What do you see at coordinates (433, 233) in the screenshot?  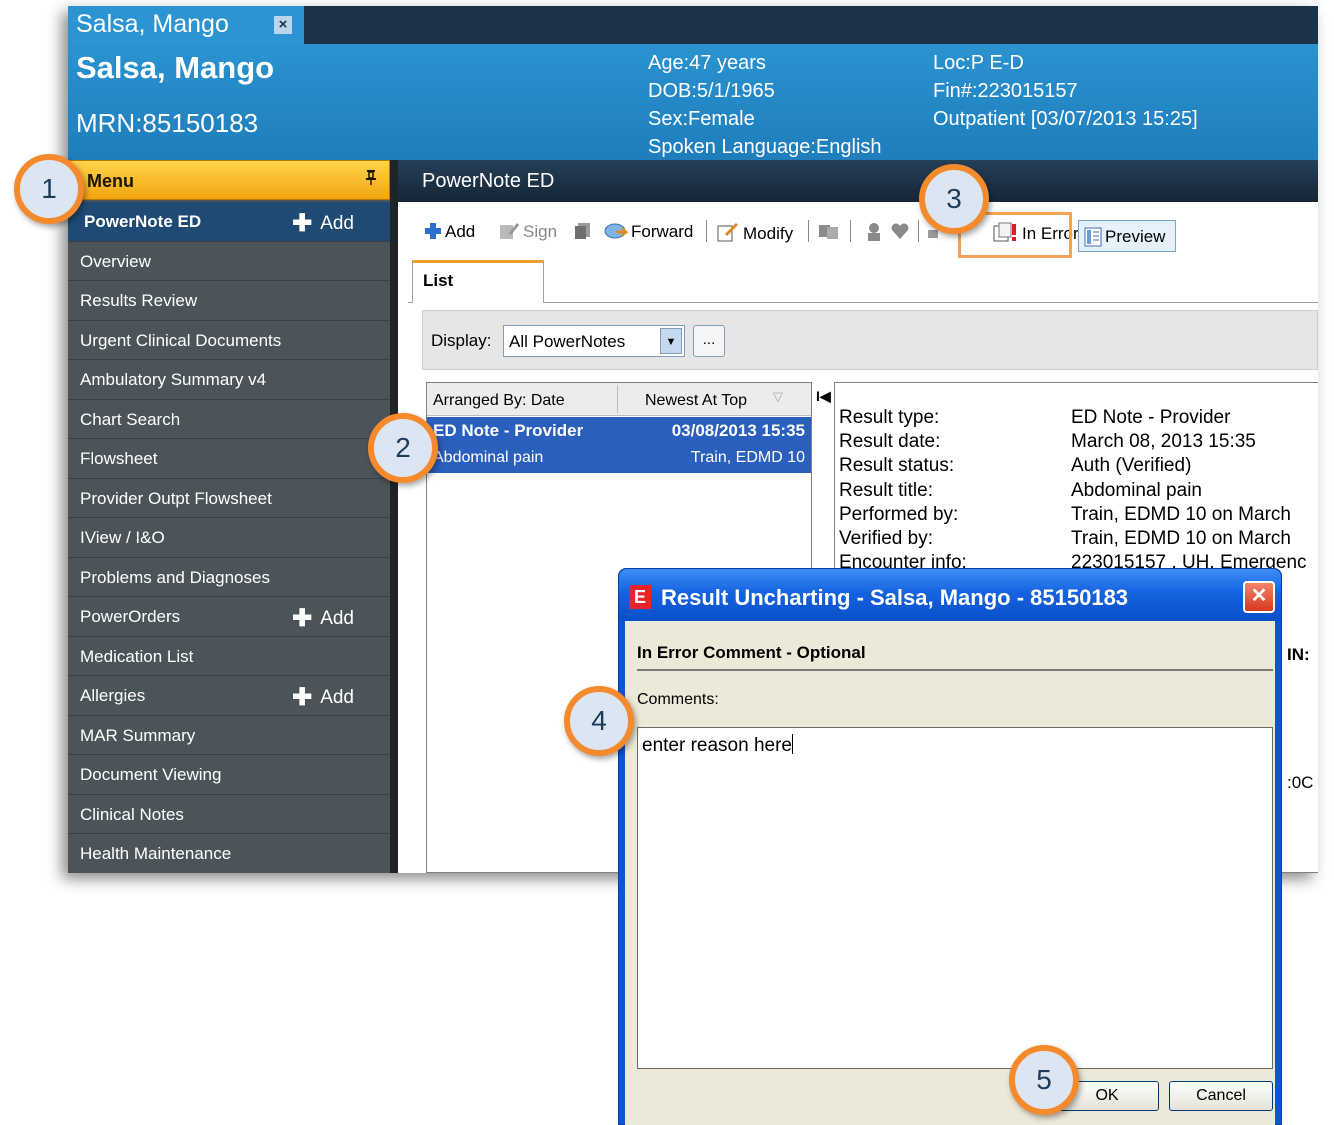 I see `plus-icon` at bounding box center [433, 233].